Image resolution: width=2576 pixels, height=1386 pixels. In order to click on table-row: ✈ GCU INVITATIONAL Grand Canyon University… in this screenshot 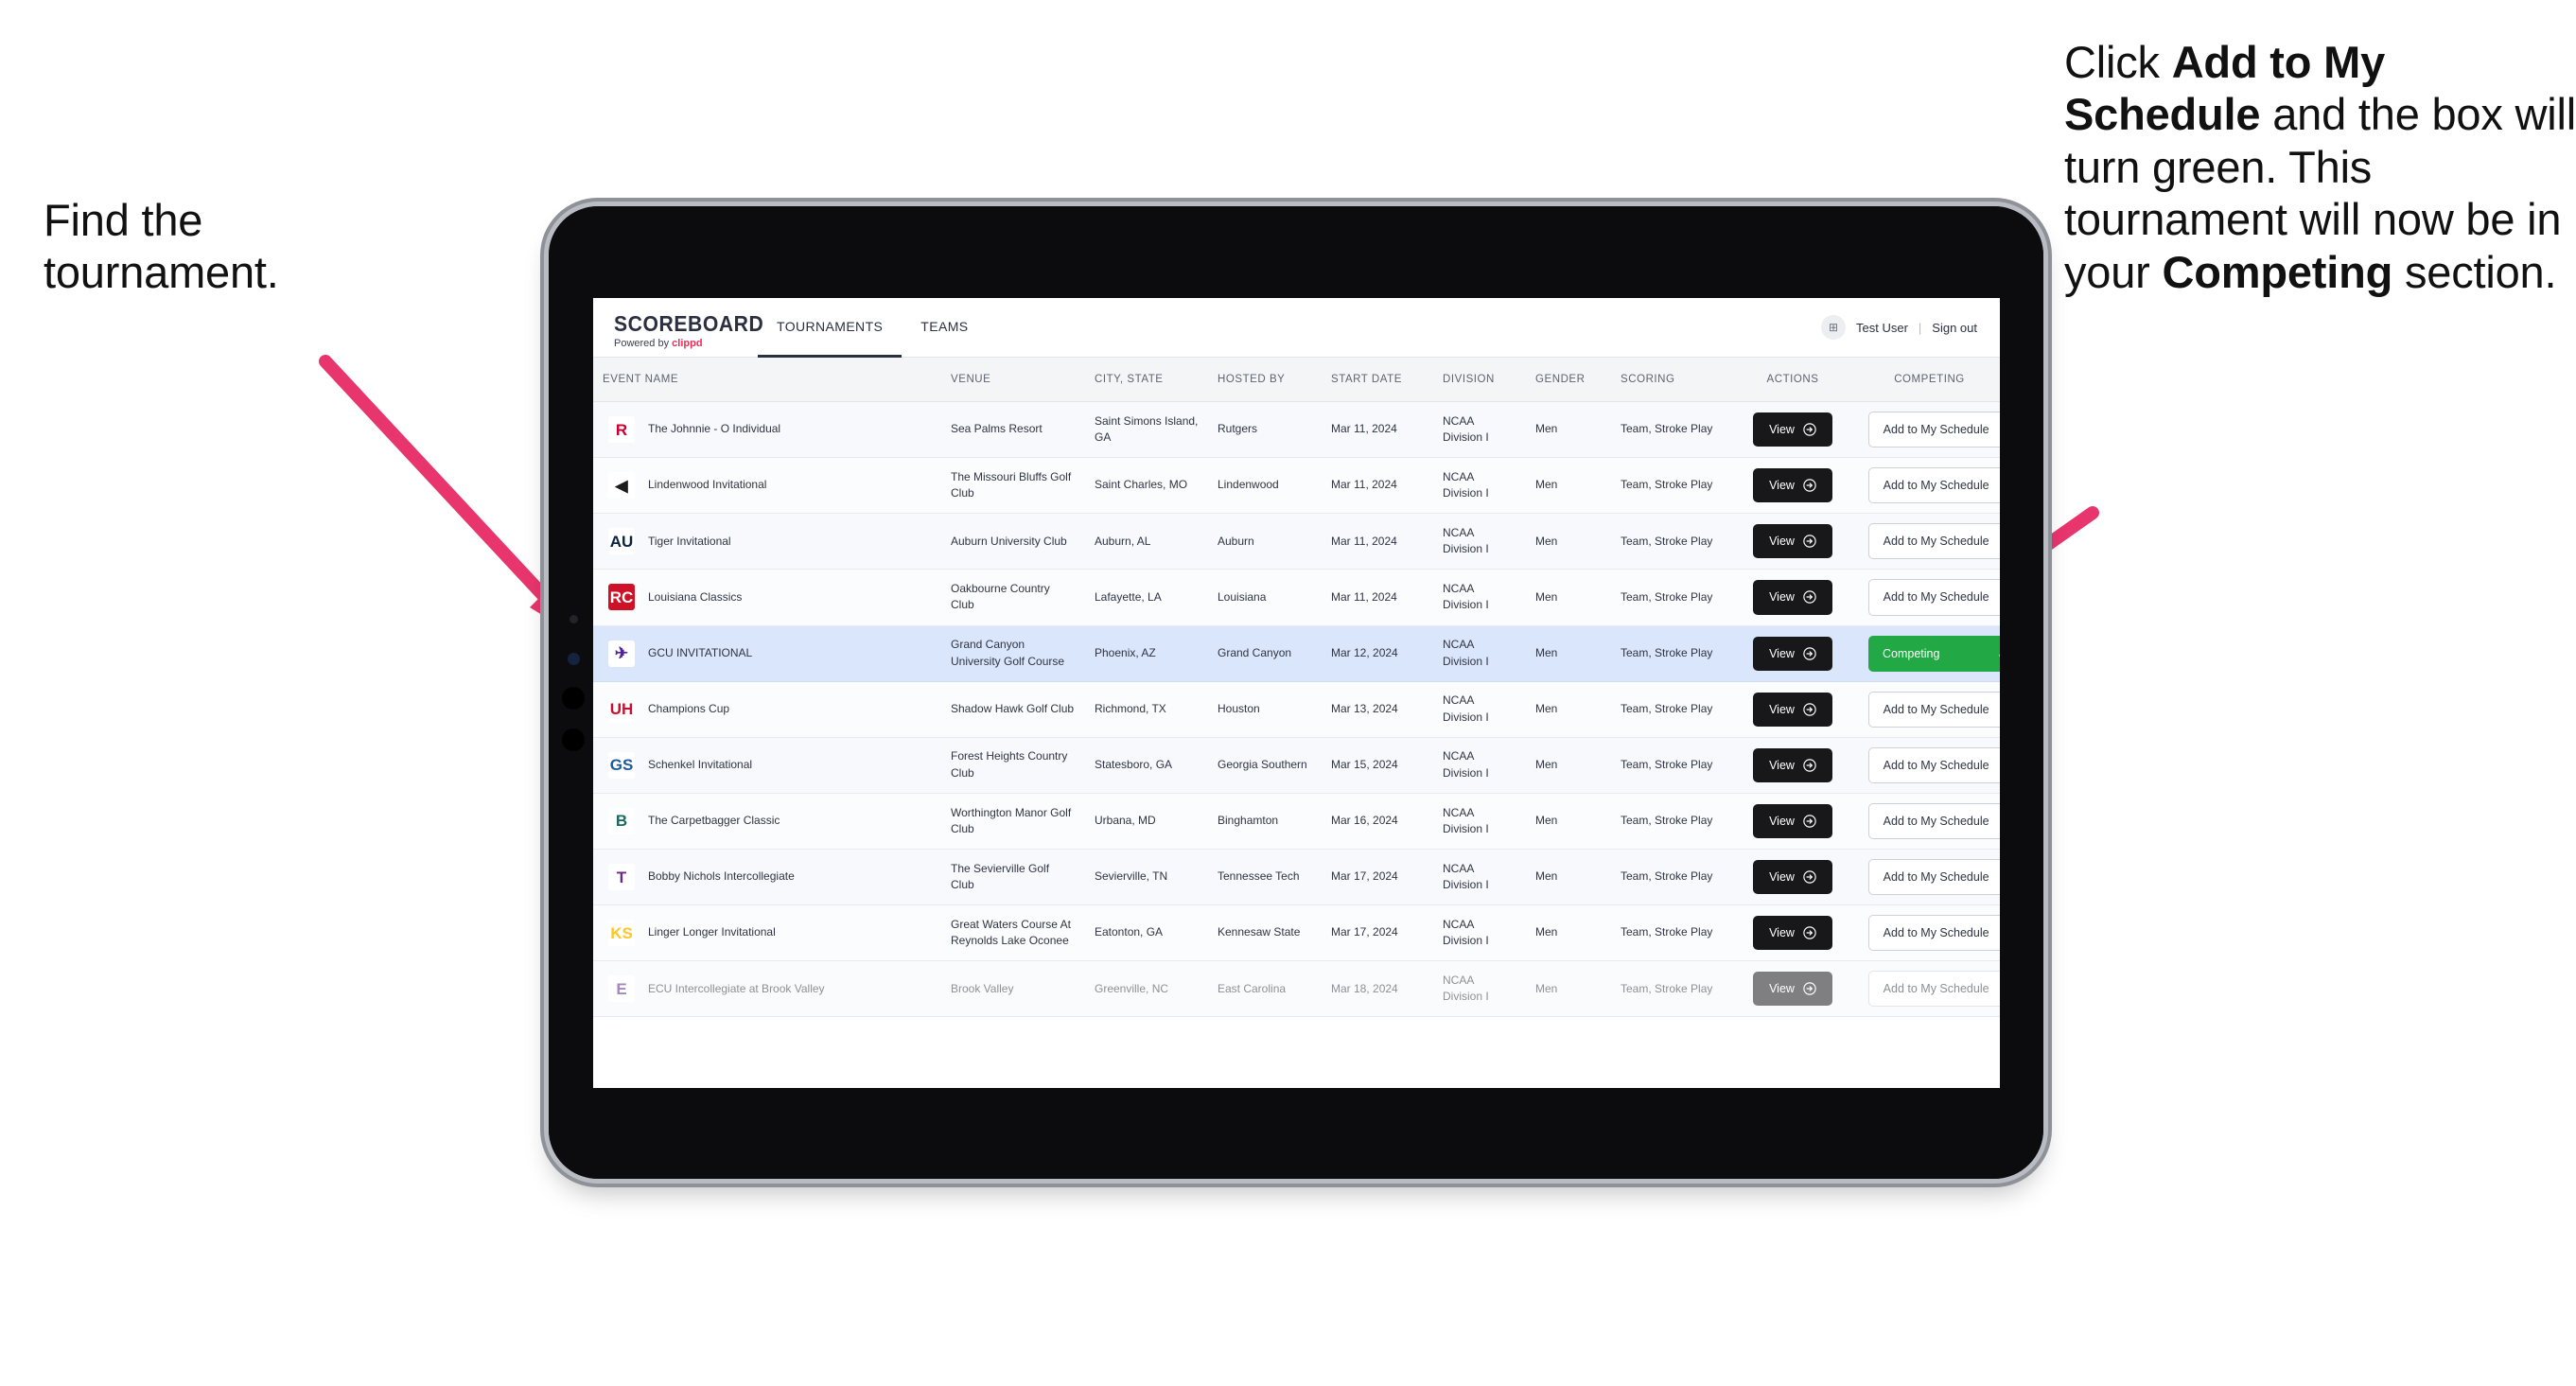, I will do `click(1297, 653)`.